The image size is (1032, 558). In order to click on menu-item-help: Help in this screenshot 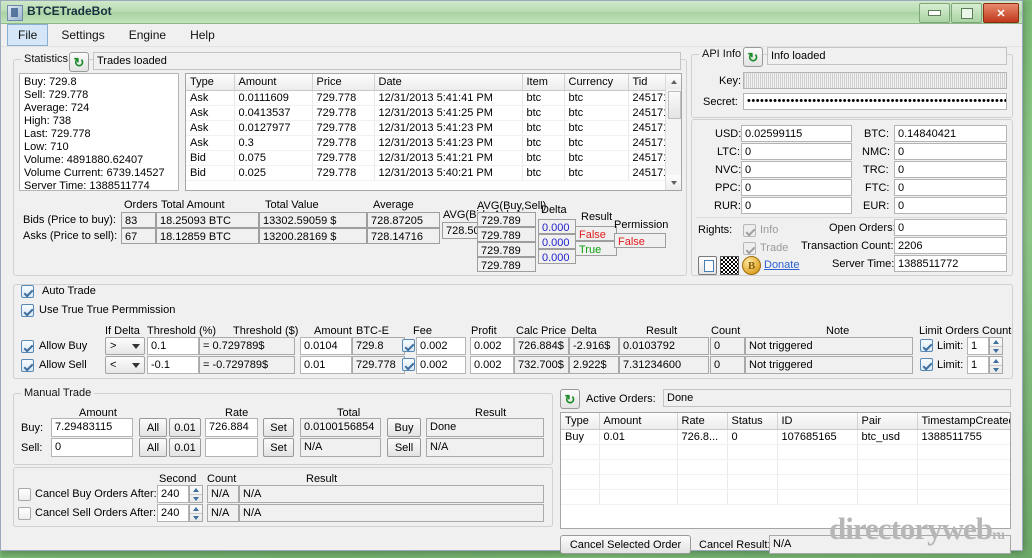, I will do `click(202, 35)`.